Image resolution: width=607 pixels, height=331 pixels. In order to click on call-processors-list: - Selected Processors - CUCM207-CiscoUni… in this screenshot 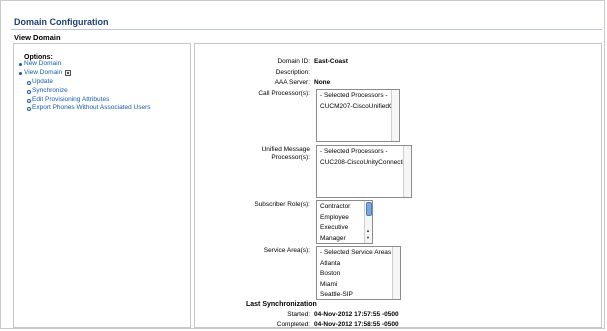, I will do `click(358, 115)`.